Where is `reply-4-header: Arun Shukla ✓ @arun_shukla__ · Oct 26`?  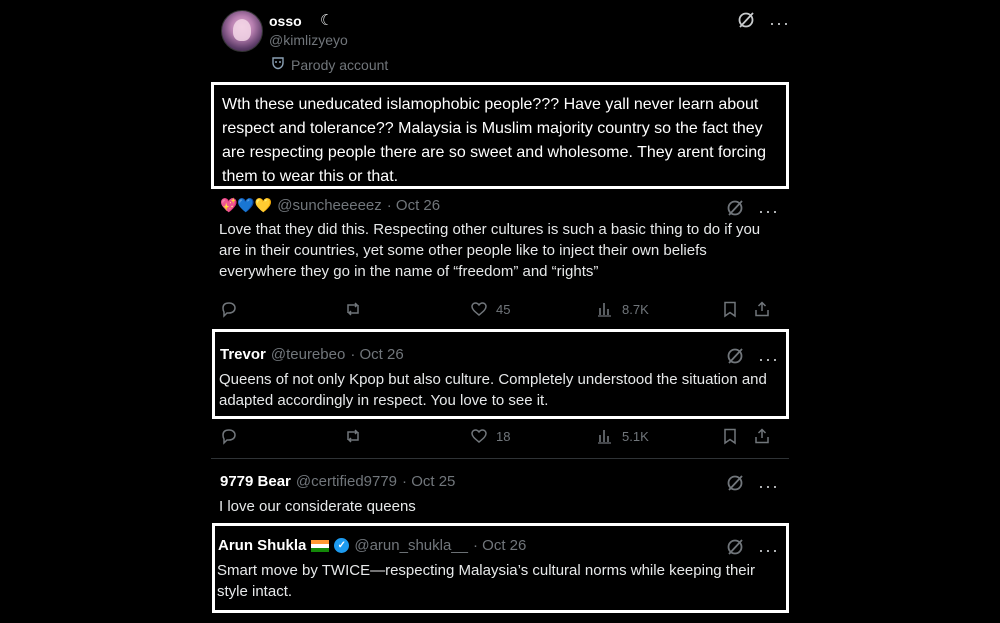 reply-4-header: Arun Shukla ✓ @arun_shukla__ · Oct 26 is located at coordinates (372, 545).